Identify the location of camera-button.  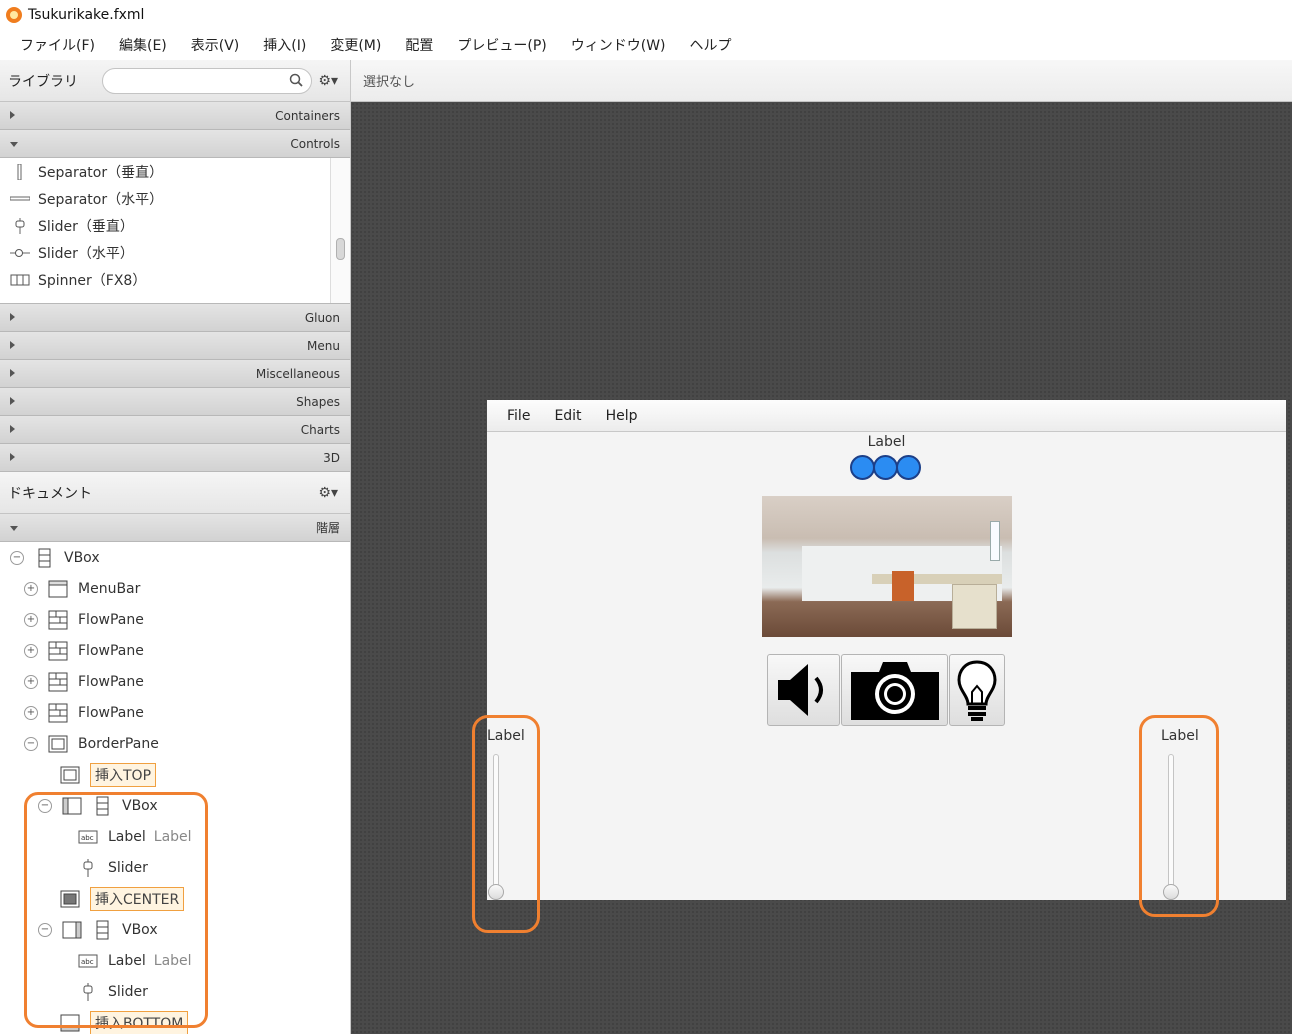
(894, 690).